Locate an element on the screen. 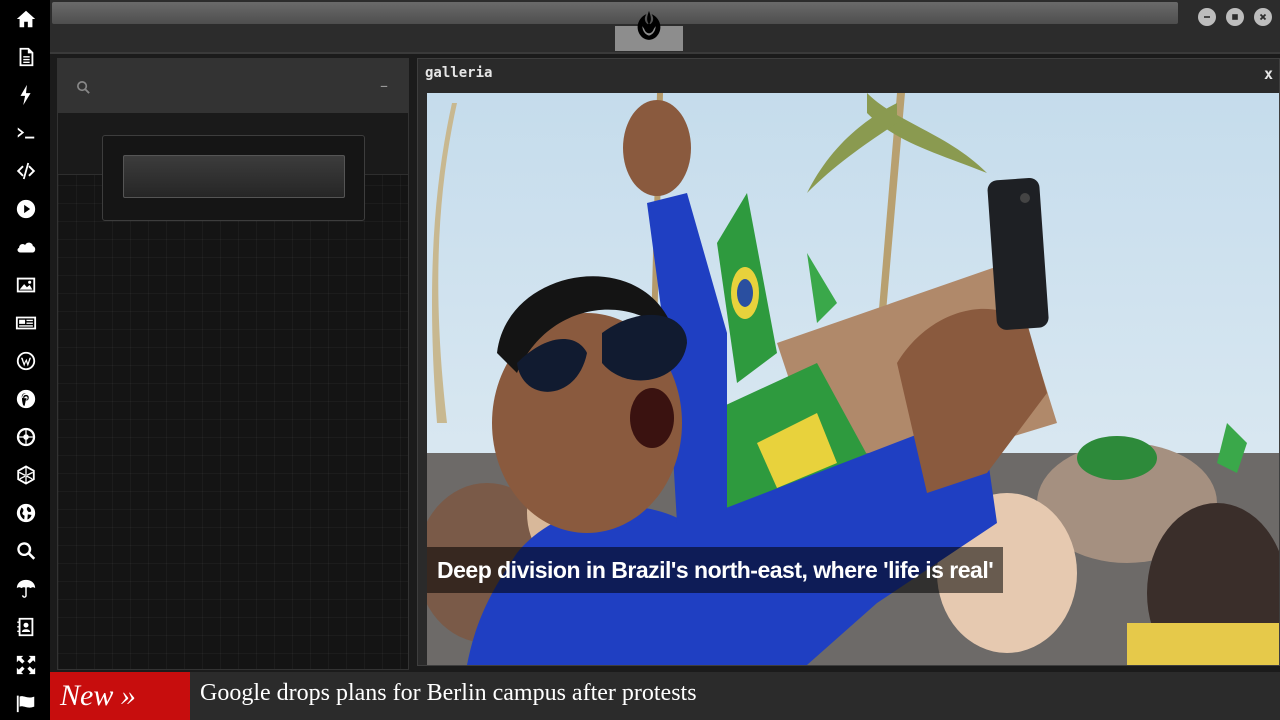 This screenshot has height=720, width=1280. gallery-close-button: x is located at coordinates (1268, 74).